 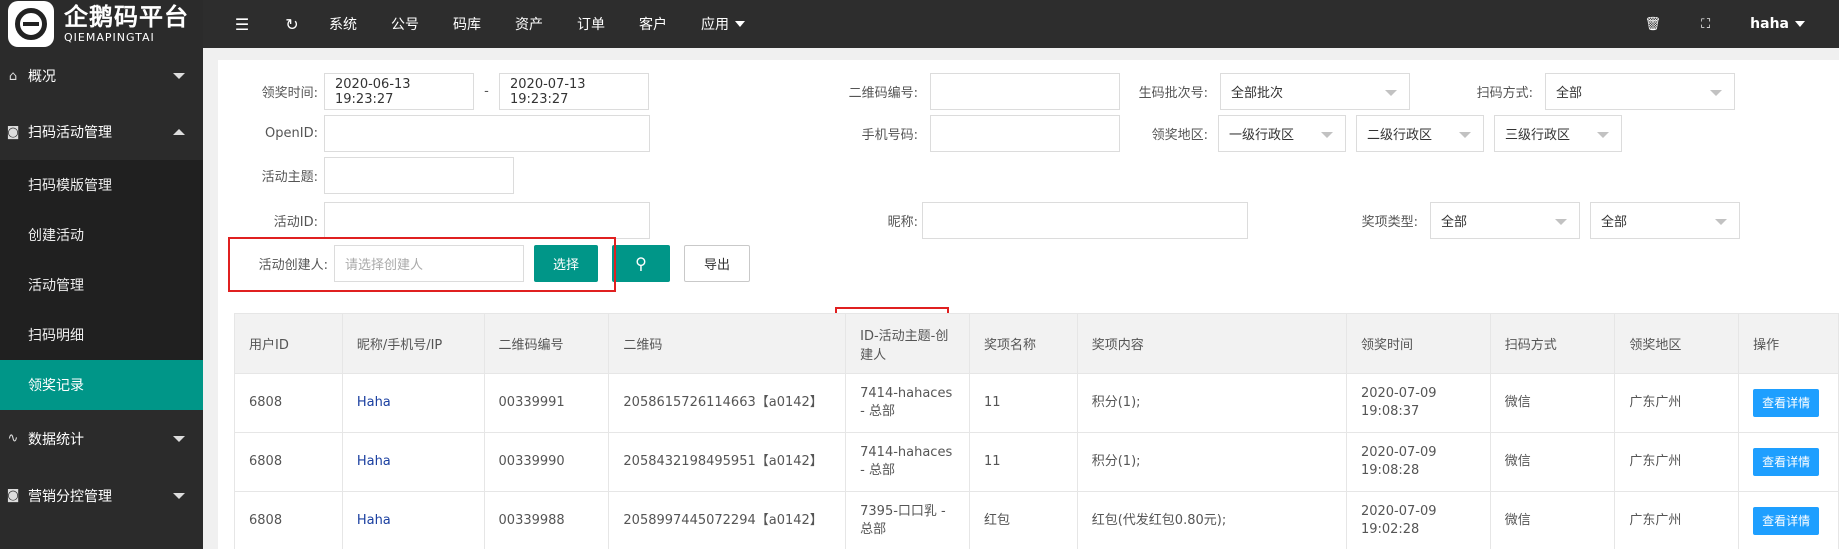 What do you see at coordinates (1705, 24) in the screenshot?
I see `fullscreen-icon: ⛶` at bounding box center [1705, 24].